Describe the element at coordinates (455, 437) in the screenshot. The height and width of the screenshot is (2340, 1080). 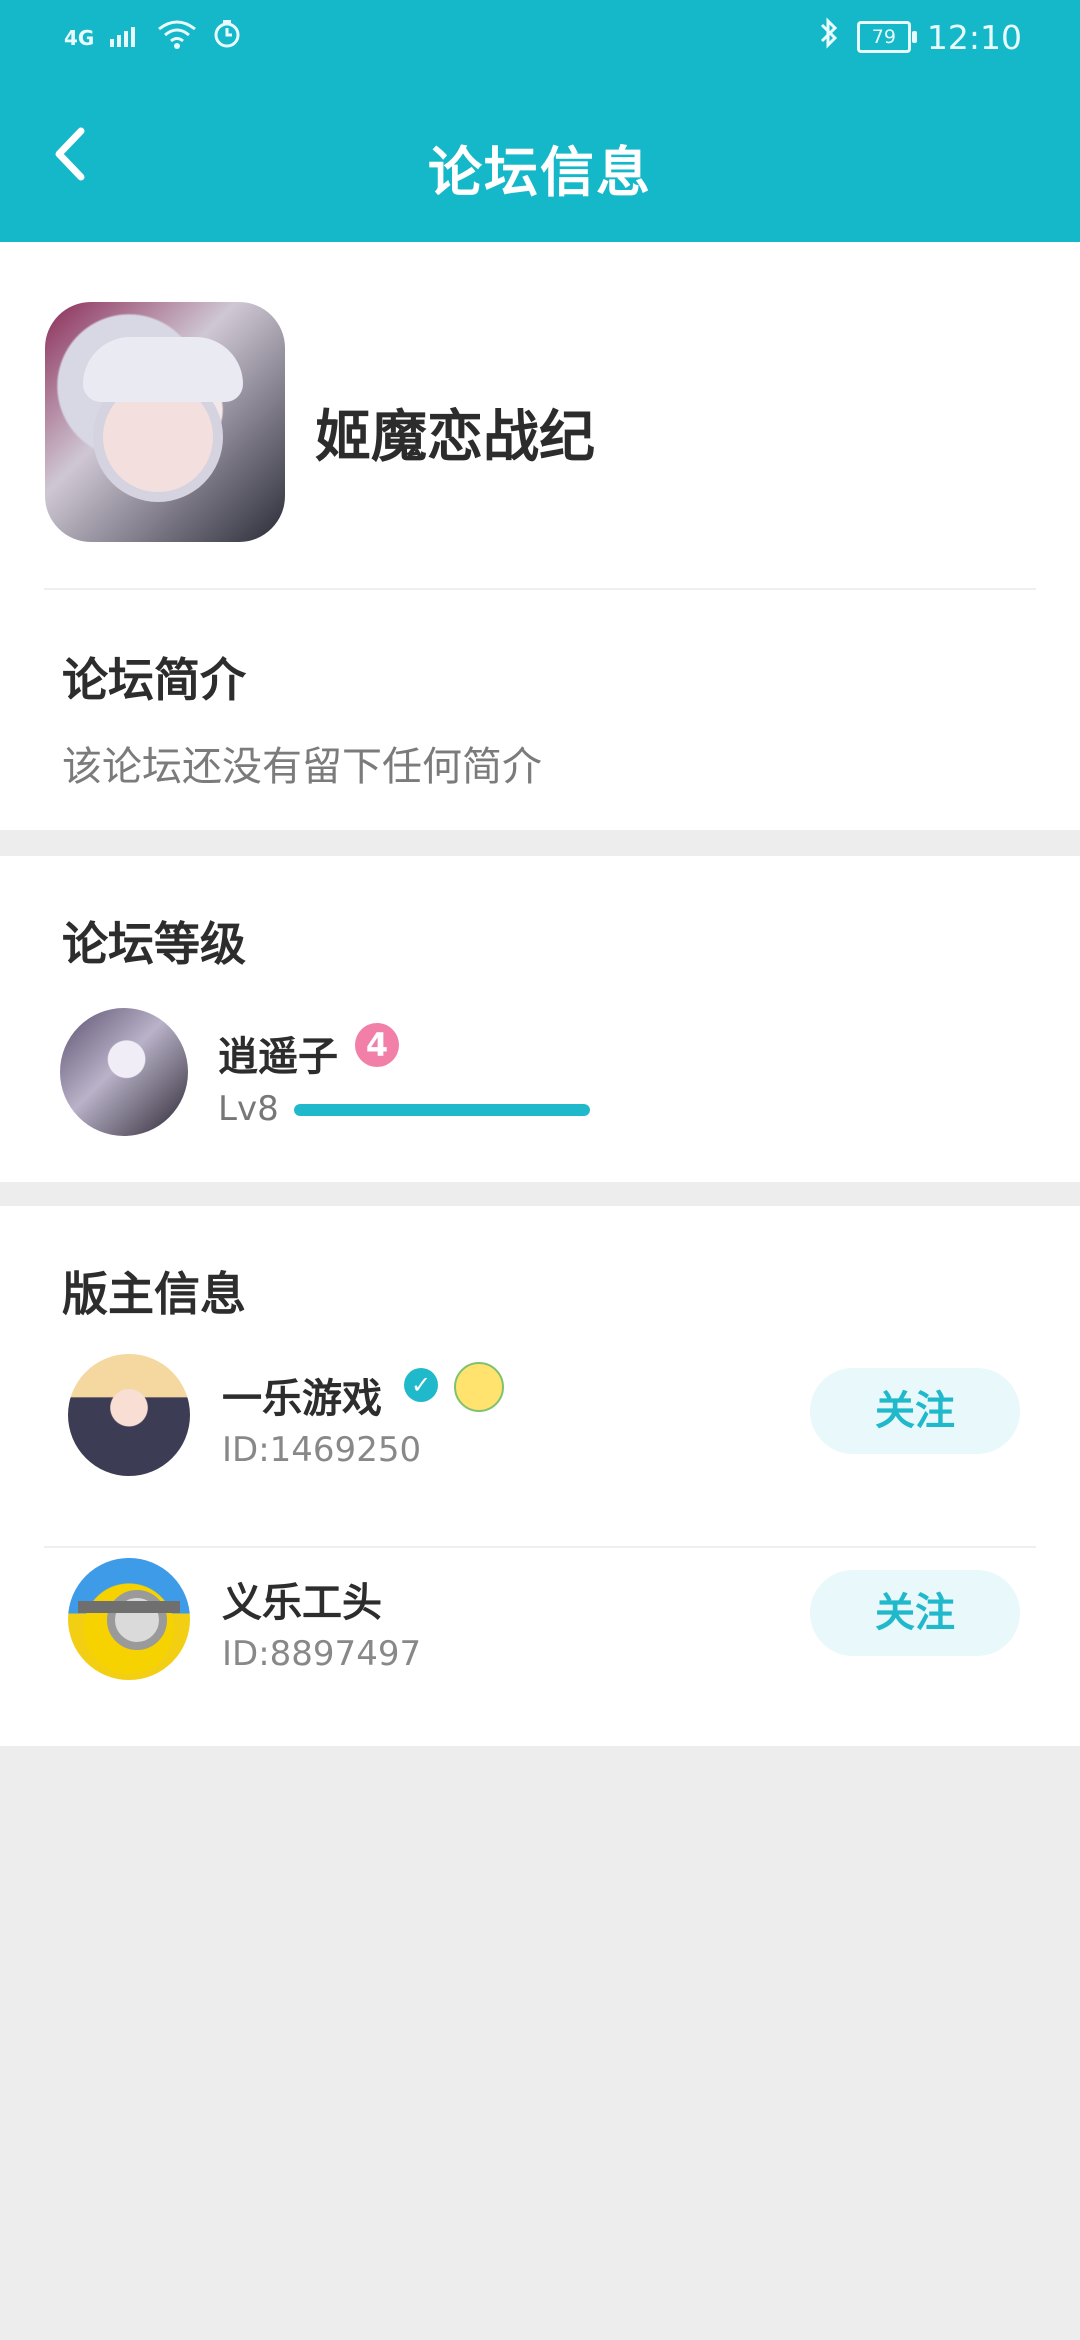
I see `game-name: 姬魔恋战纪` at that location.